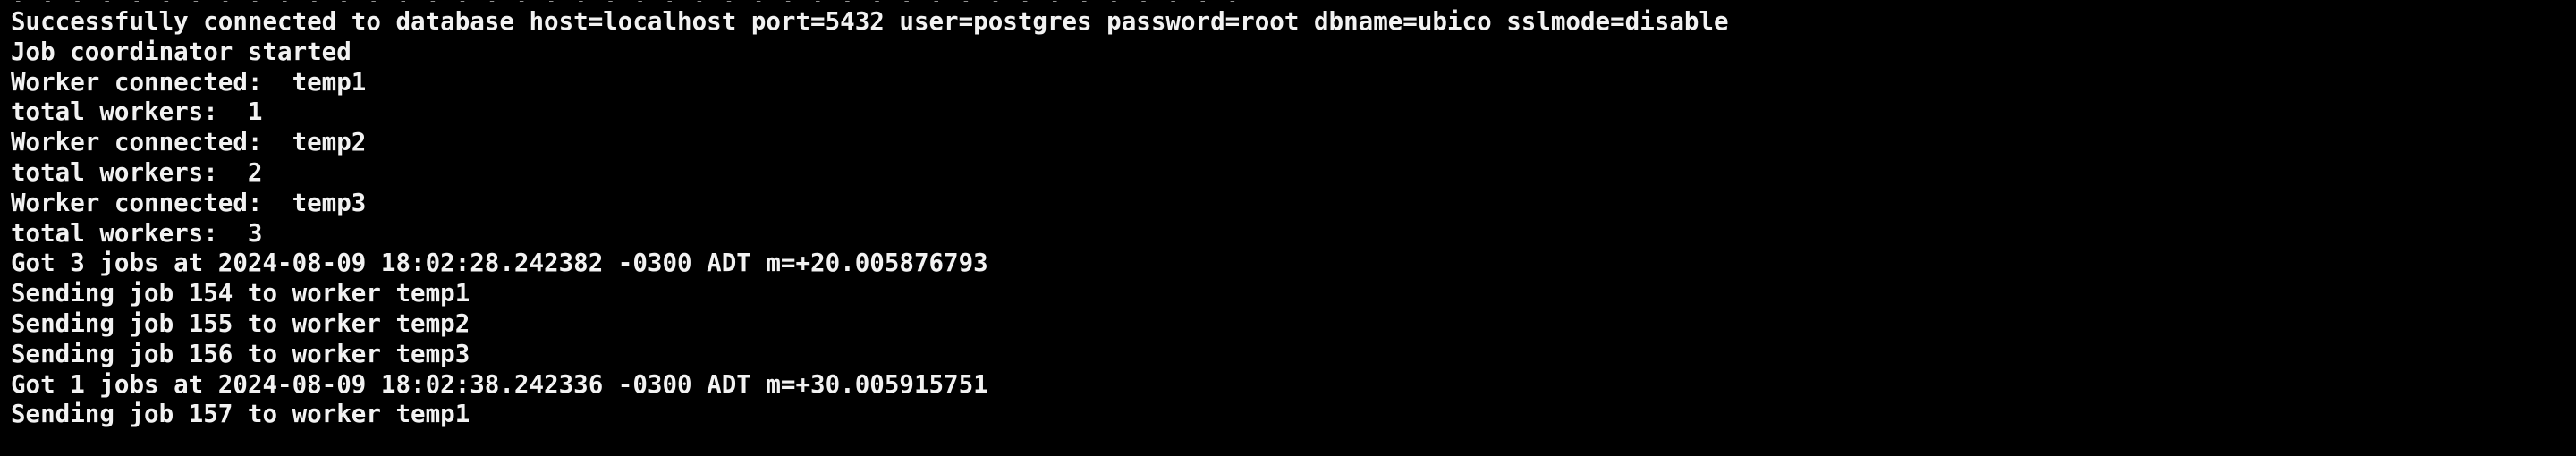 This screenshot has height=456, width=2576. I want to click on log-line-sending-job: Sending job 156 to worker temp3, so click(240, 354).